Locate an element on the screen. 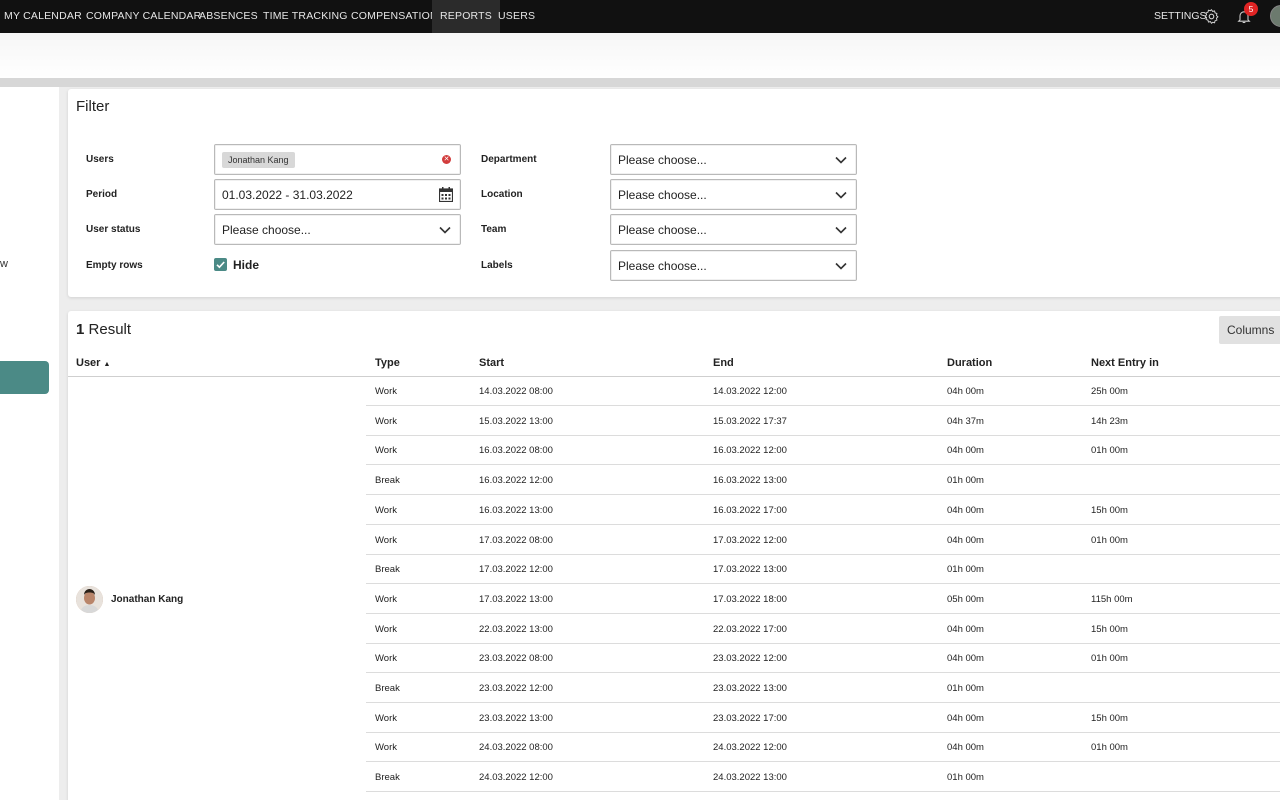  columns-button: Columns is located at coordinates (1249, 330).